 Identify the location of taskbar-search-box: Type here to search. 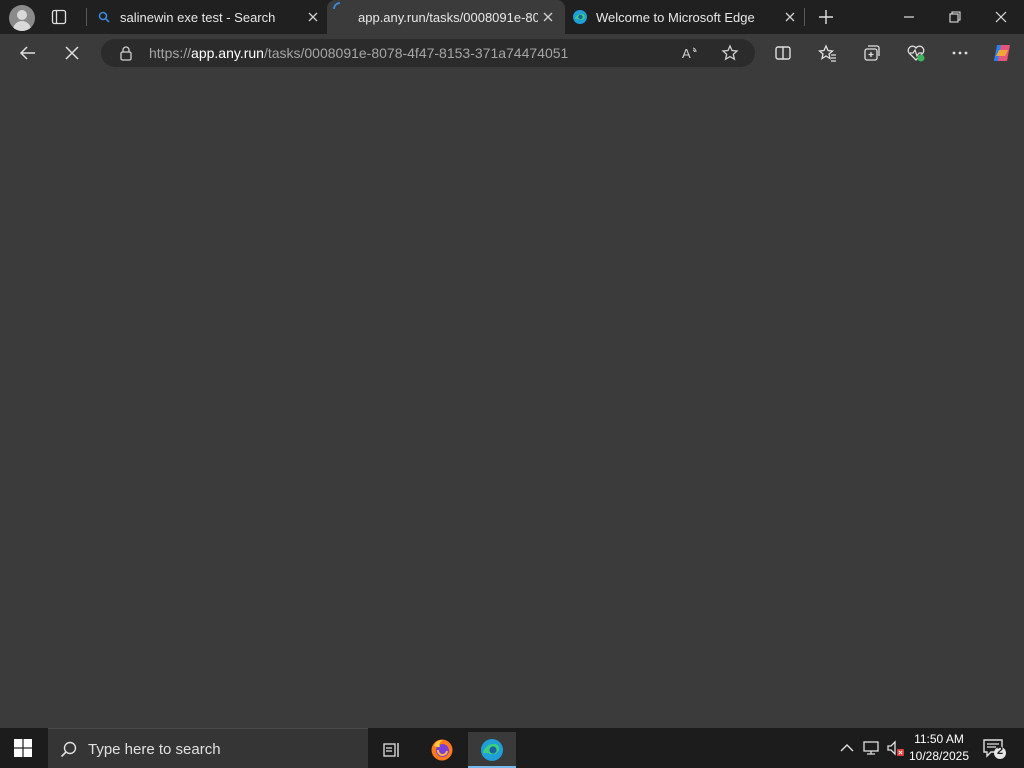
(208, 748).